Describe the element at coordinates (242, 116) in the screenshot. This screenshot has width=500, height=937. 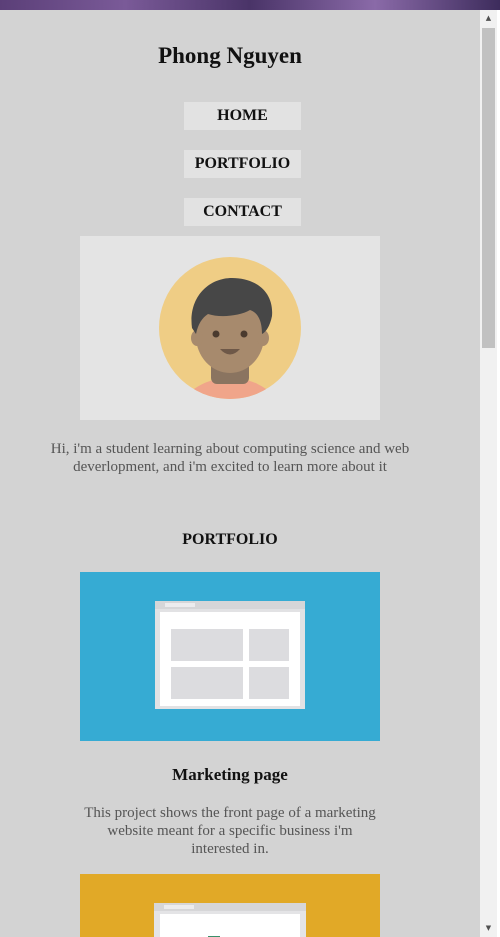
I see `nav-home-button: HOME` at that location.